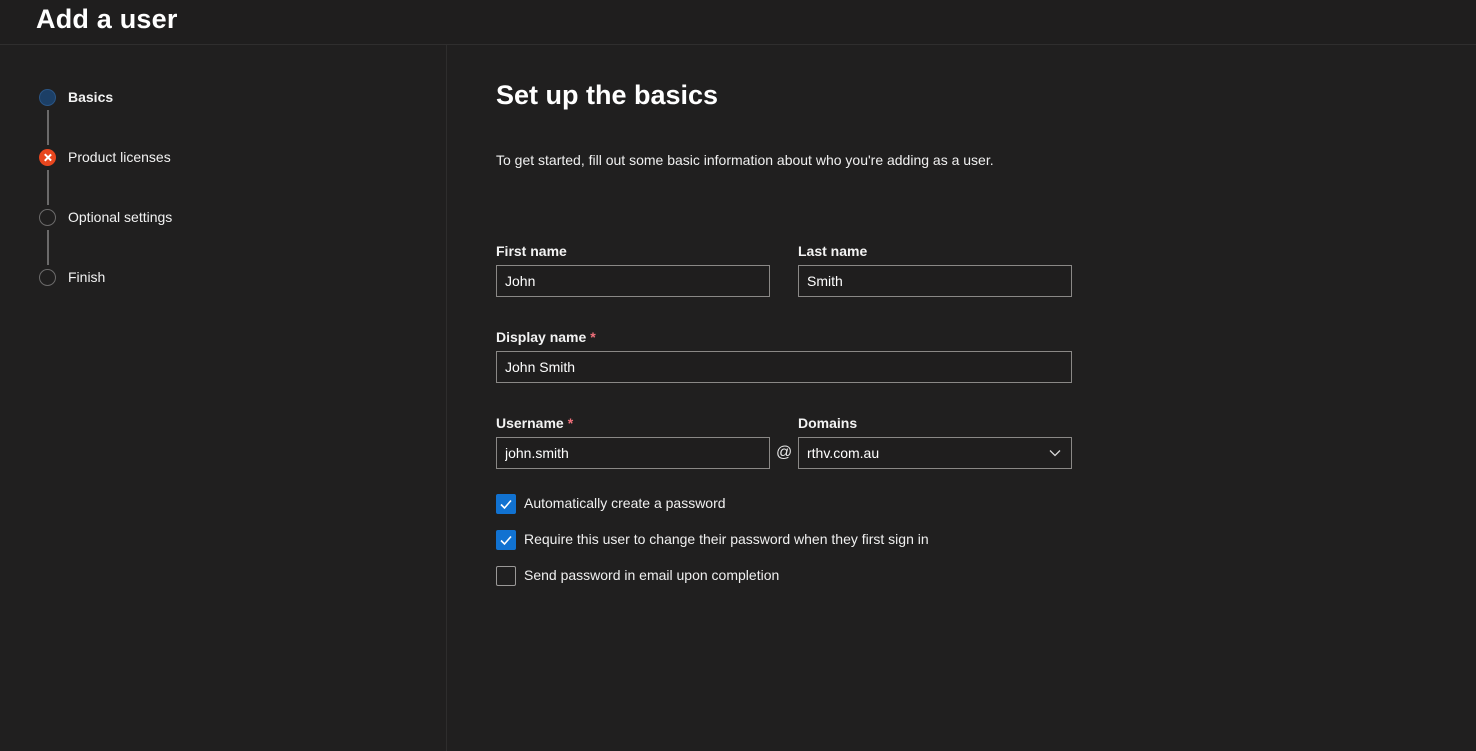  What do you see at coordinates (935, 453) in the screenshot?
I see `domains-dropdown: rthv.com.au` at bounding box center [935, 453].